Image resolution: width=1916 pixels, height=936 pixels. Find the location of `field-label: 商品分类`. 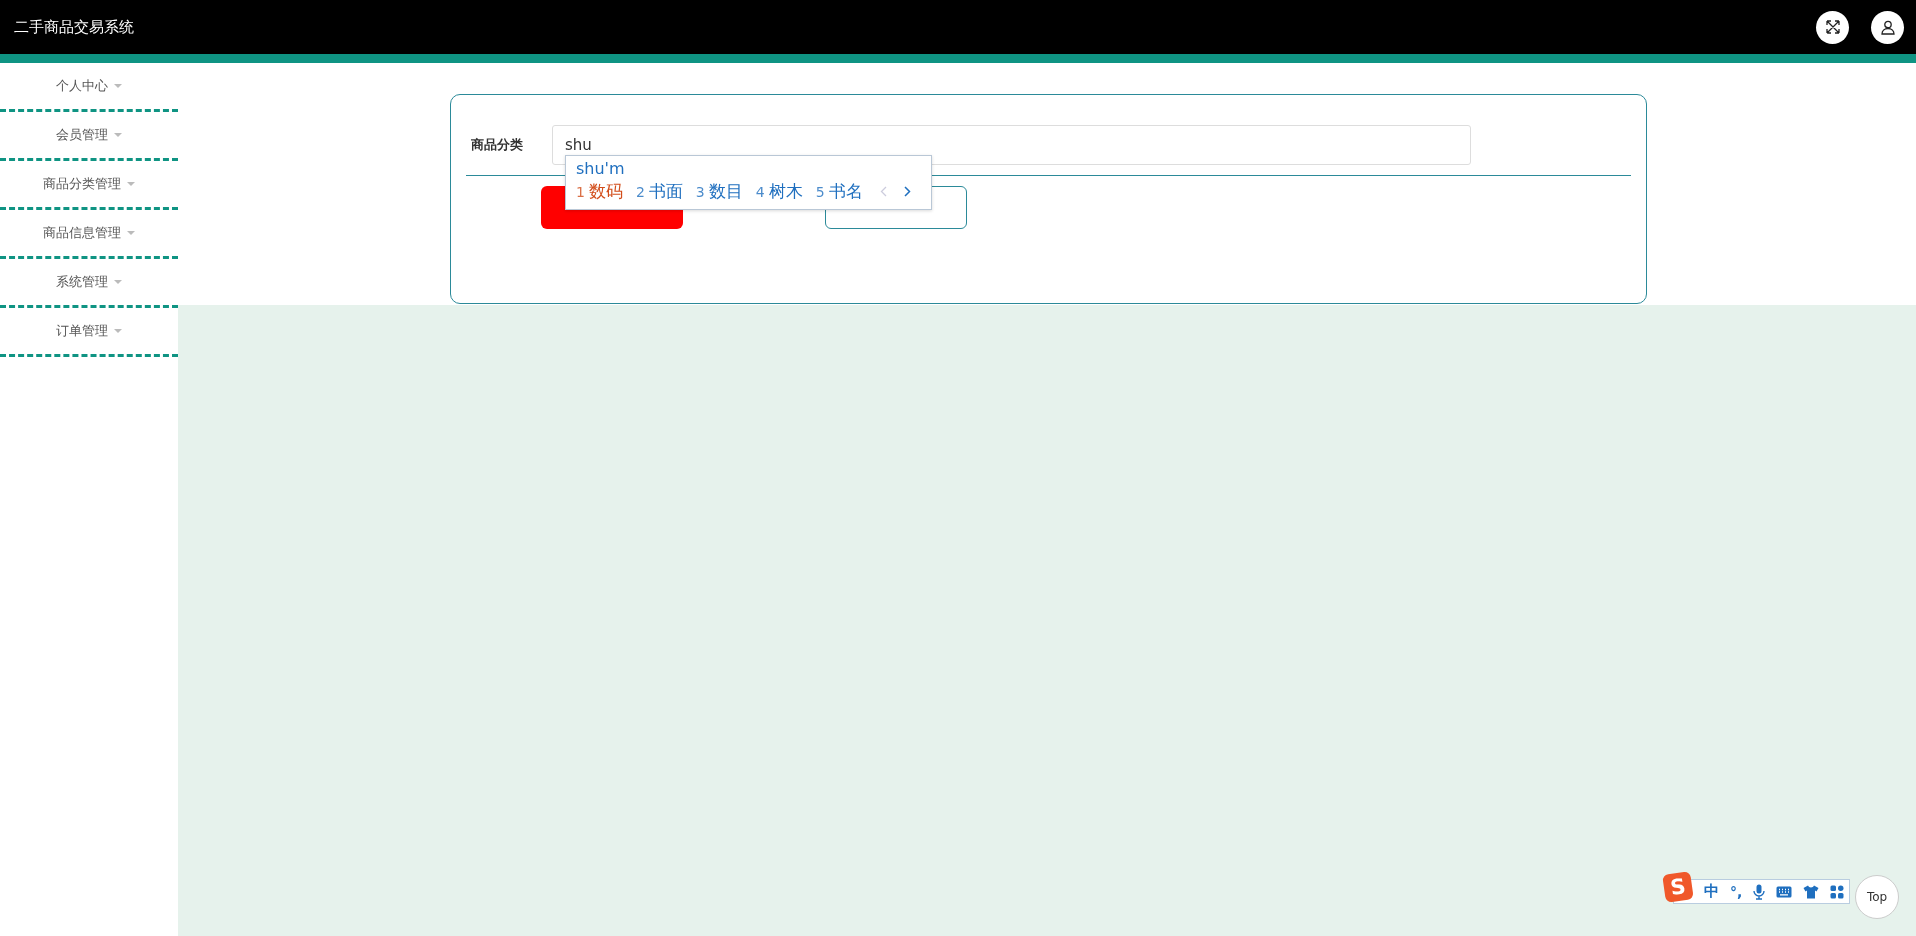

field-label: 商品分类 is located at coordinates (497, 145).